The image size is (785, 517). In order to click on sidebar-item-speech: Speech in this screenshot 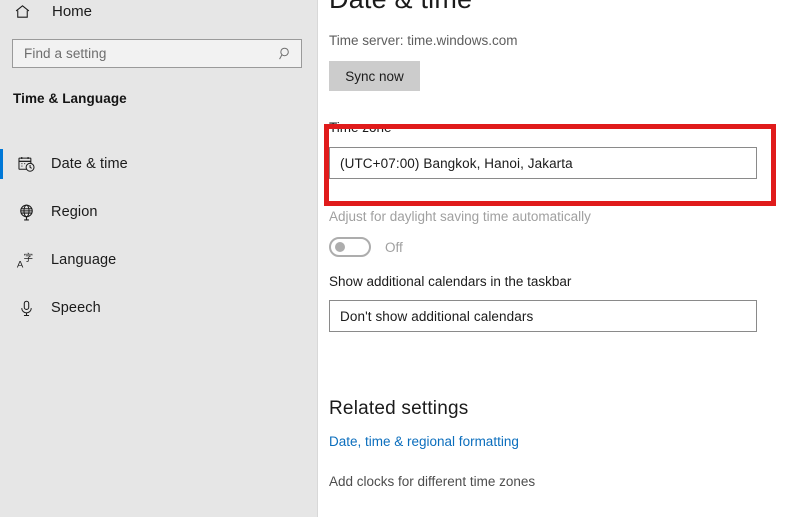, I will do `click(159, 308)`.